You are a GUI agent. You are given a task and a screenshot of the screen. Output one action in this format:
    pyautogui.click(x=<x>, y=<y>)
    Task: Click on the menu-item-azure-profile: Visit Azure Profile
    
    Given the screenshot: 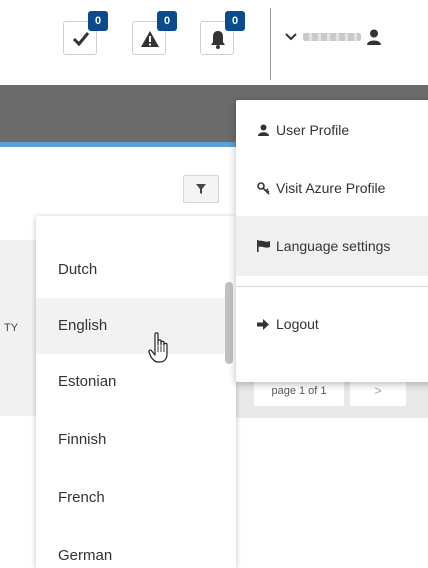 What is the action you would take?
    pyautogui.click(x=332, y=188)
    